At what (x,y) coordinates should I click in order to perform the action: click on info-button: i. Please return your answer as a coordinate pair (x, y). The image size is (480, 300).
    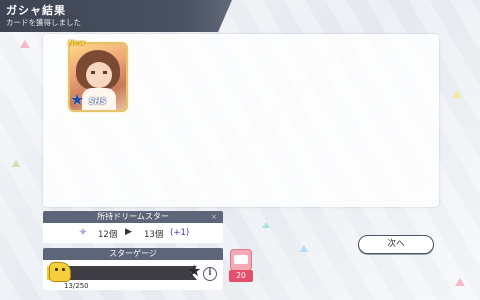
    Looking at the image, I should click on (210, 274).